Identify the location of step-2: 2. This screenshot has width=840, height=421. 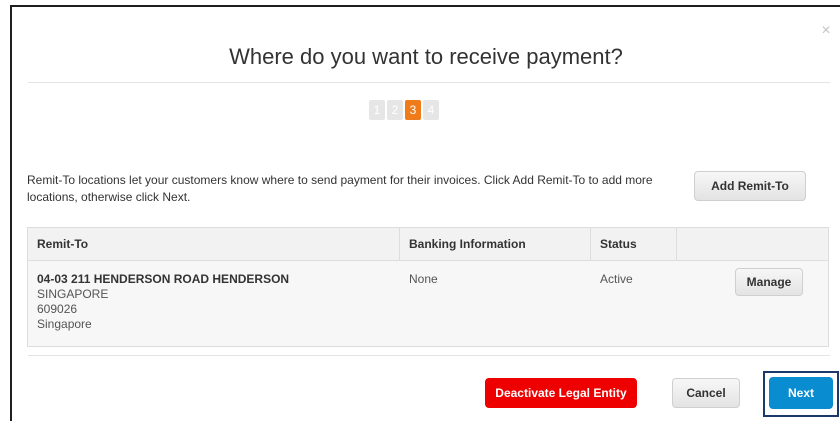
(395, 110).